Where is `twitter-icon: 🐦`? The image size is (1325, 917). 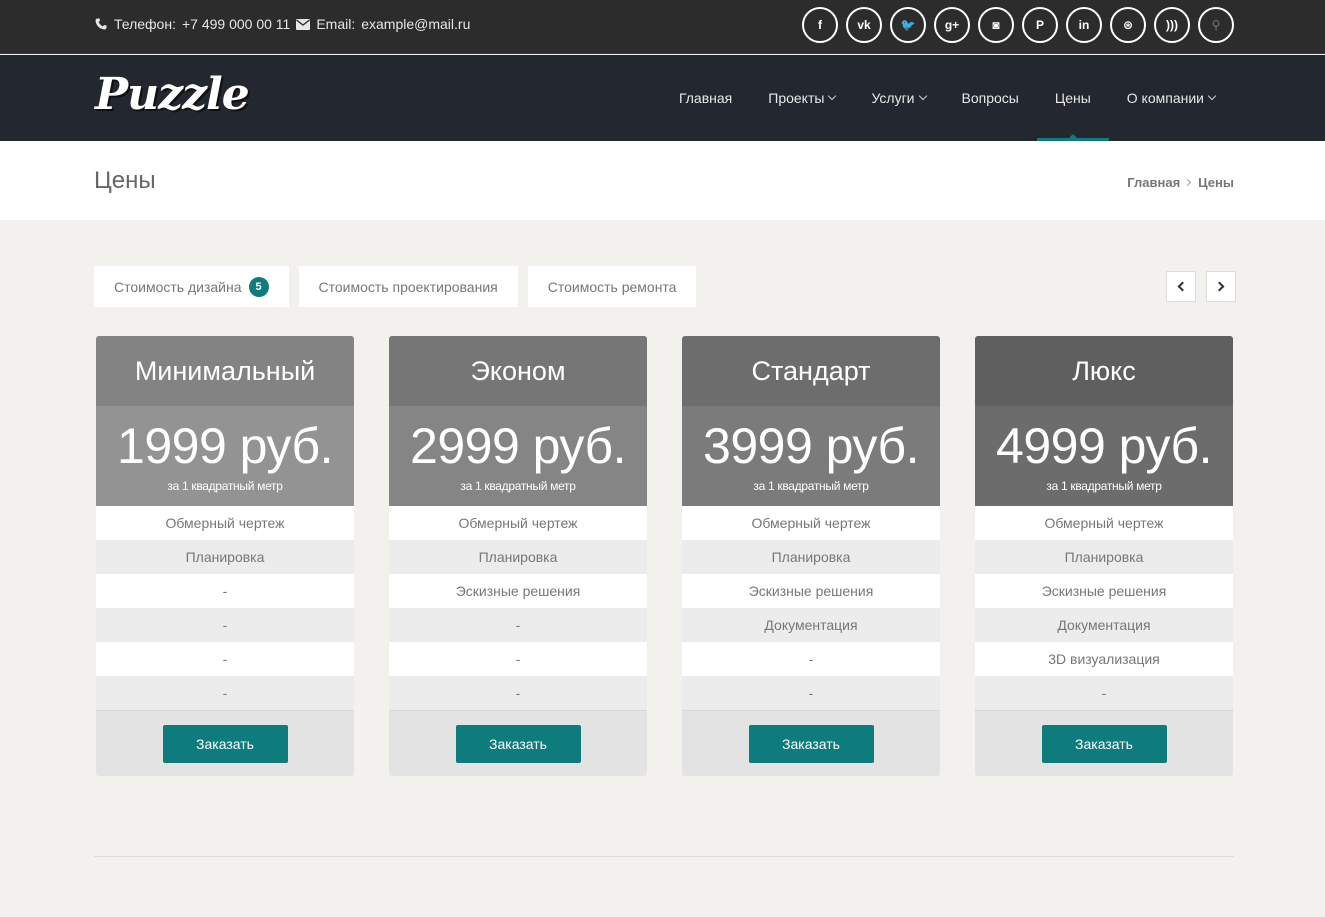 twitter-icon: 🐦 is located at coordinates (908, 25).